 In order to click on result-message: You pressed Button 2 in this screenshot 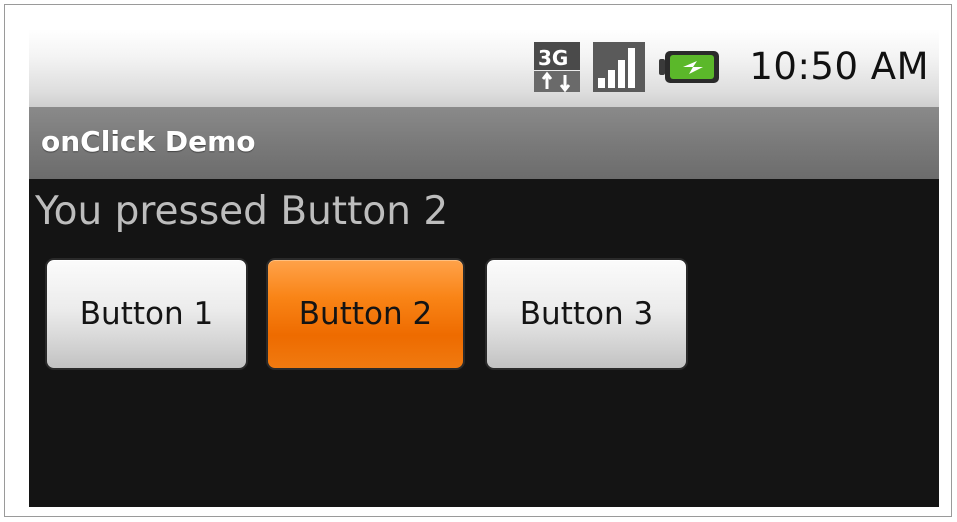, I will do `click(242, 211)`.